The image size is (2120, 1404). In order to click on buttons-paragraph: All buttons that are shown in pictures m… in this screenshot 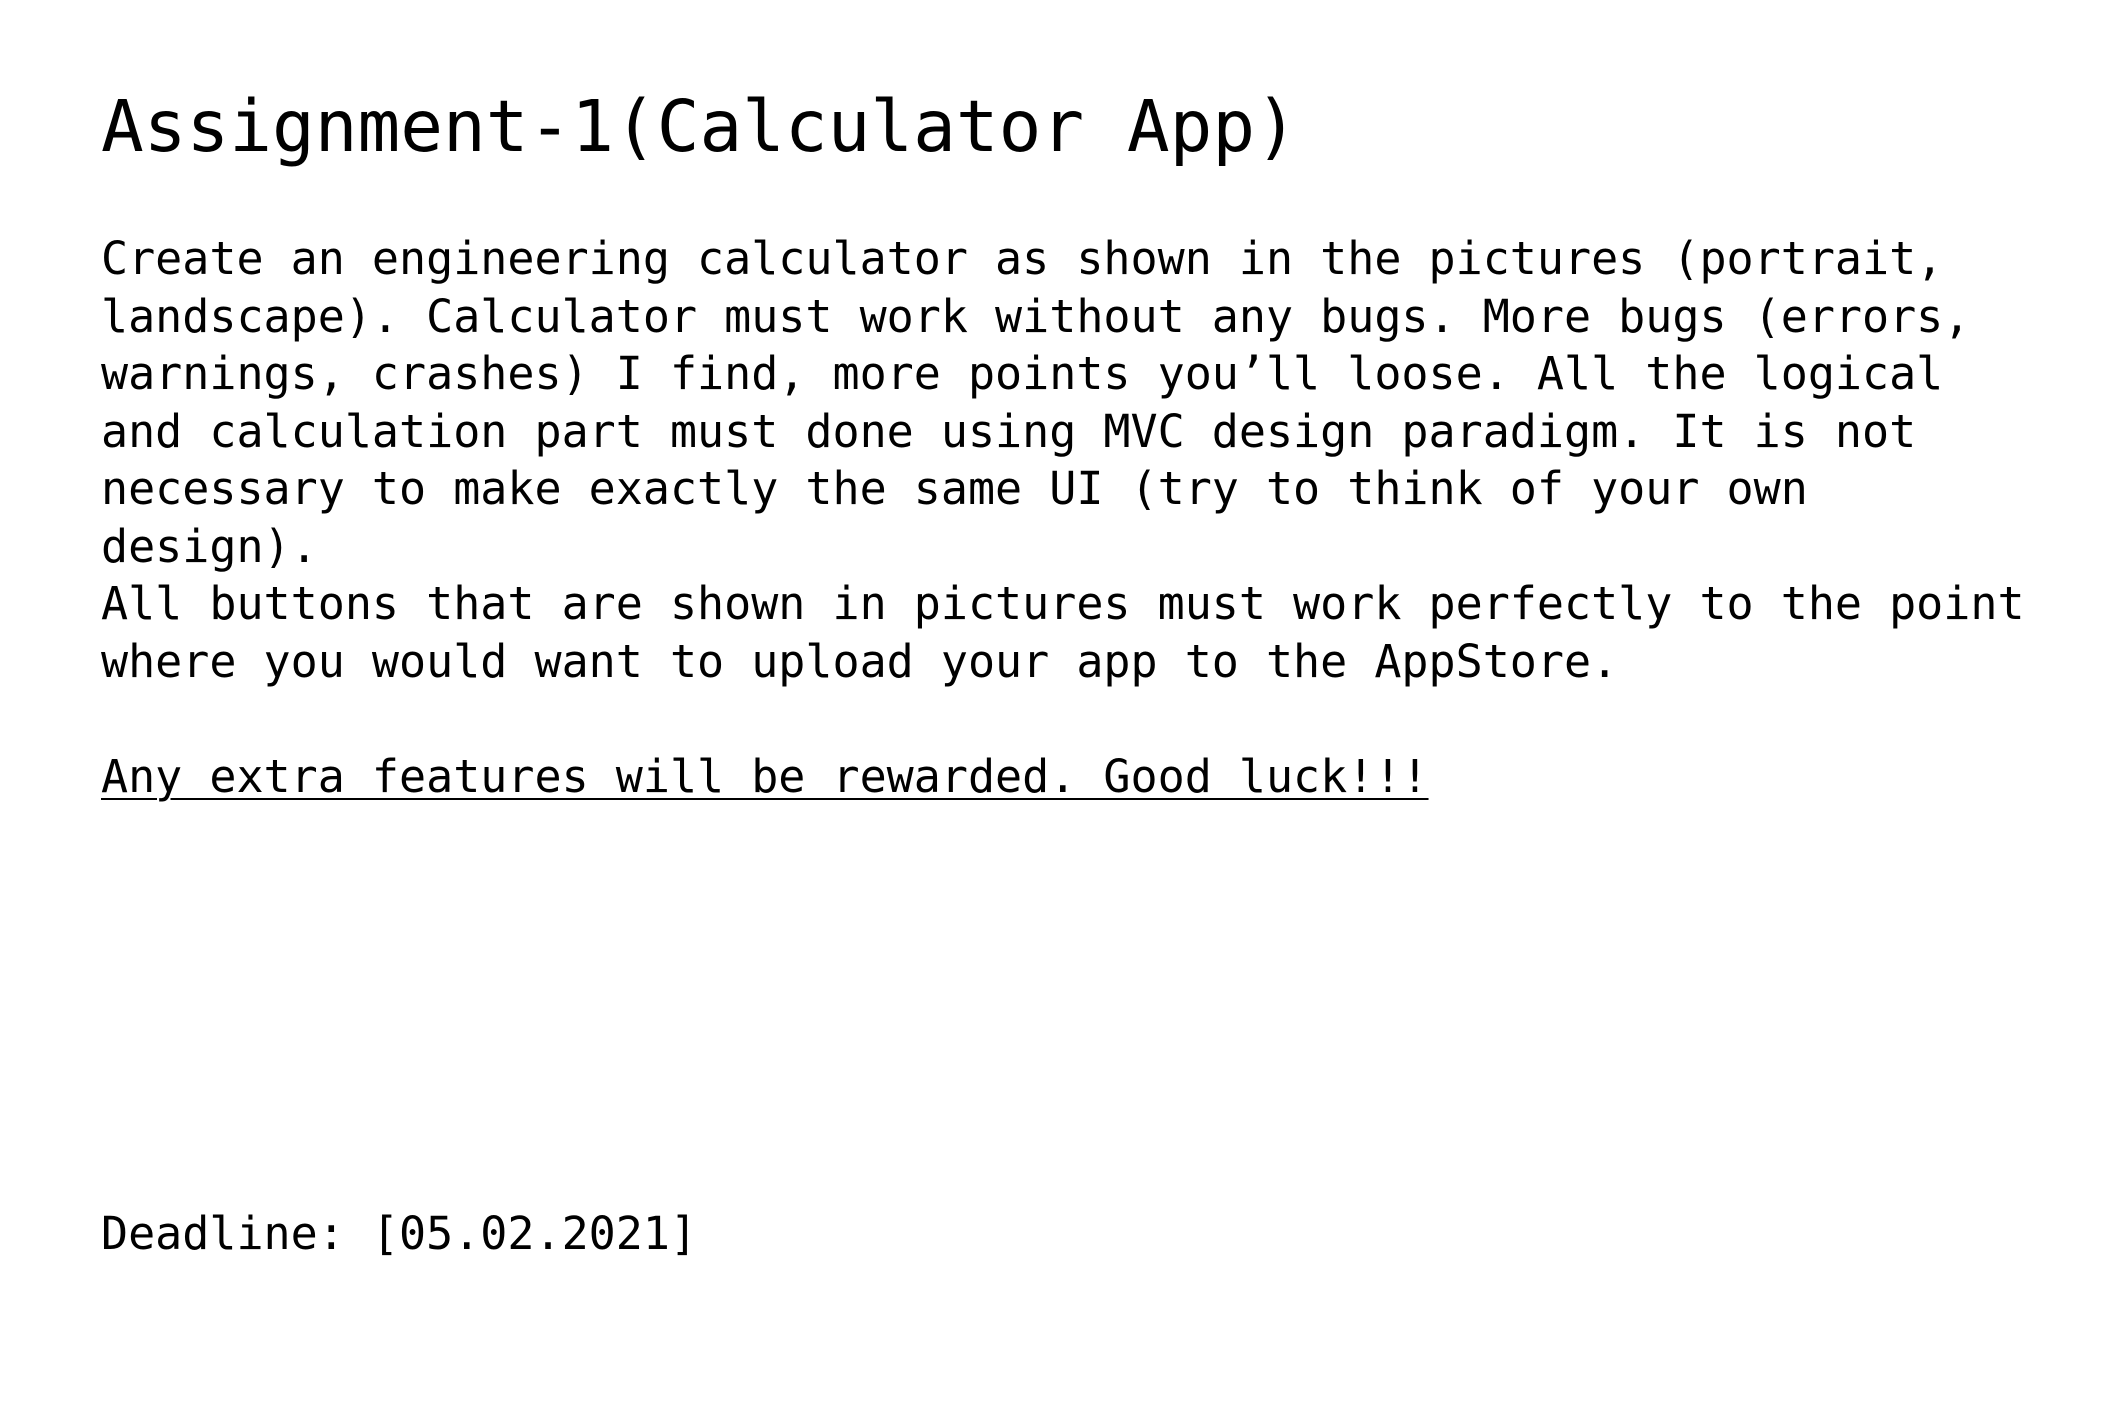, I will do `click(1063, 632)`.